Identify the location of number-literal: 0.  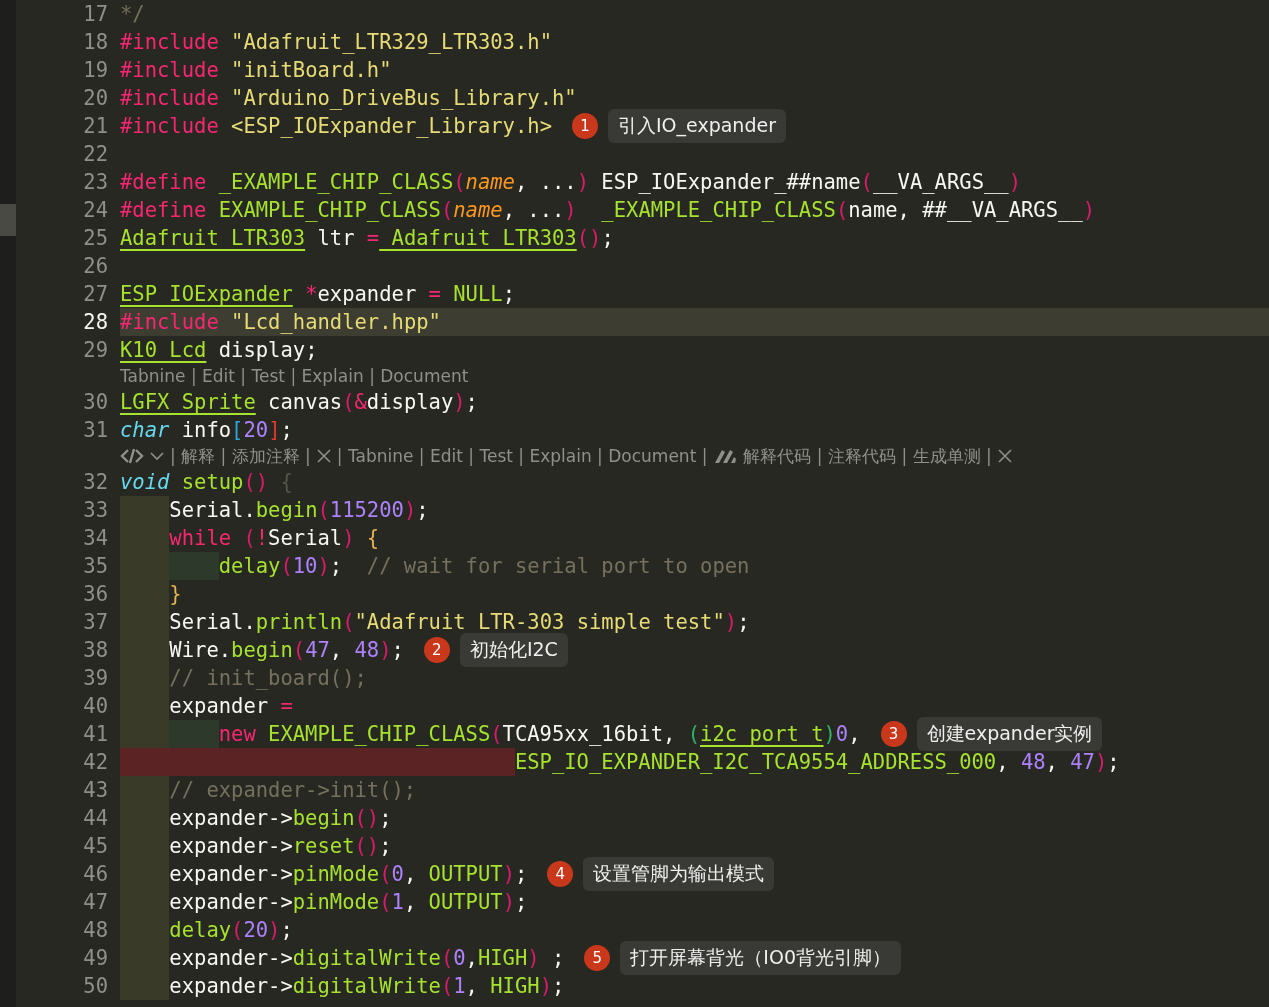
(842, 734).